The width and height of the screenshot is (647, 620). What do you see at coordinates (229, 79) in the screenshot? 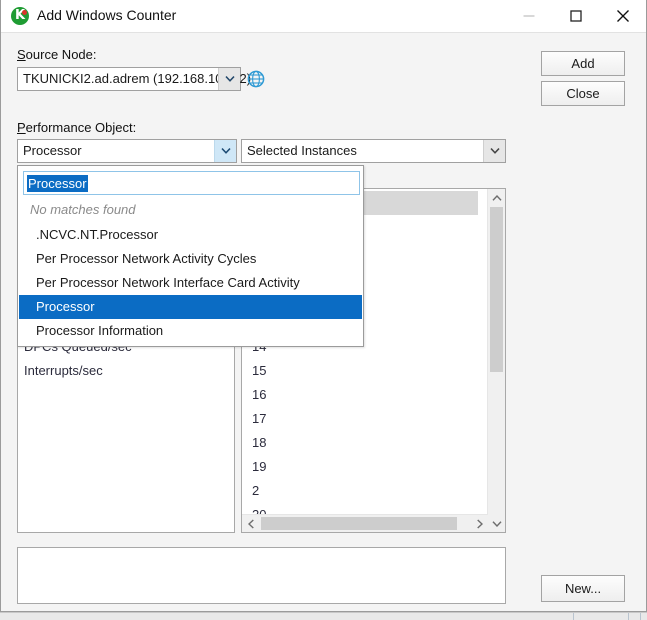
I see `source-node-chevron-down-icon` at bounding box center [229, 79].